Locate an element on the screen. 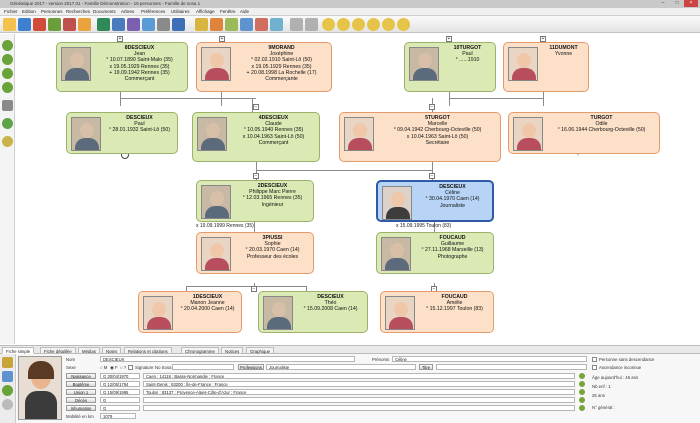 The image size is (700, 423). descendants-icon is located at coordinates (261, 24).